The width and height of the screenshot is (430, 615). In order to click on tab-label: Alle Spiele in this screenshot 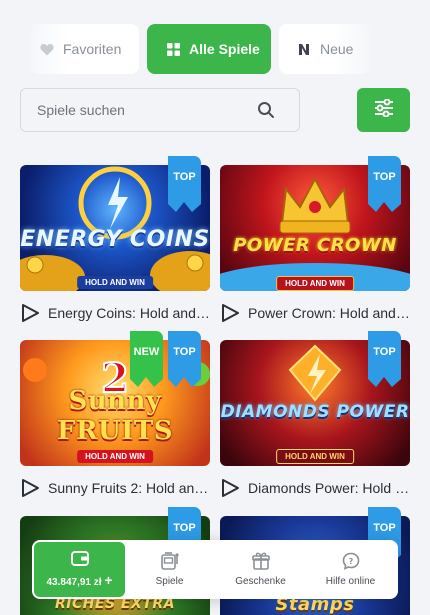, I will do `click(224, 49)`.